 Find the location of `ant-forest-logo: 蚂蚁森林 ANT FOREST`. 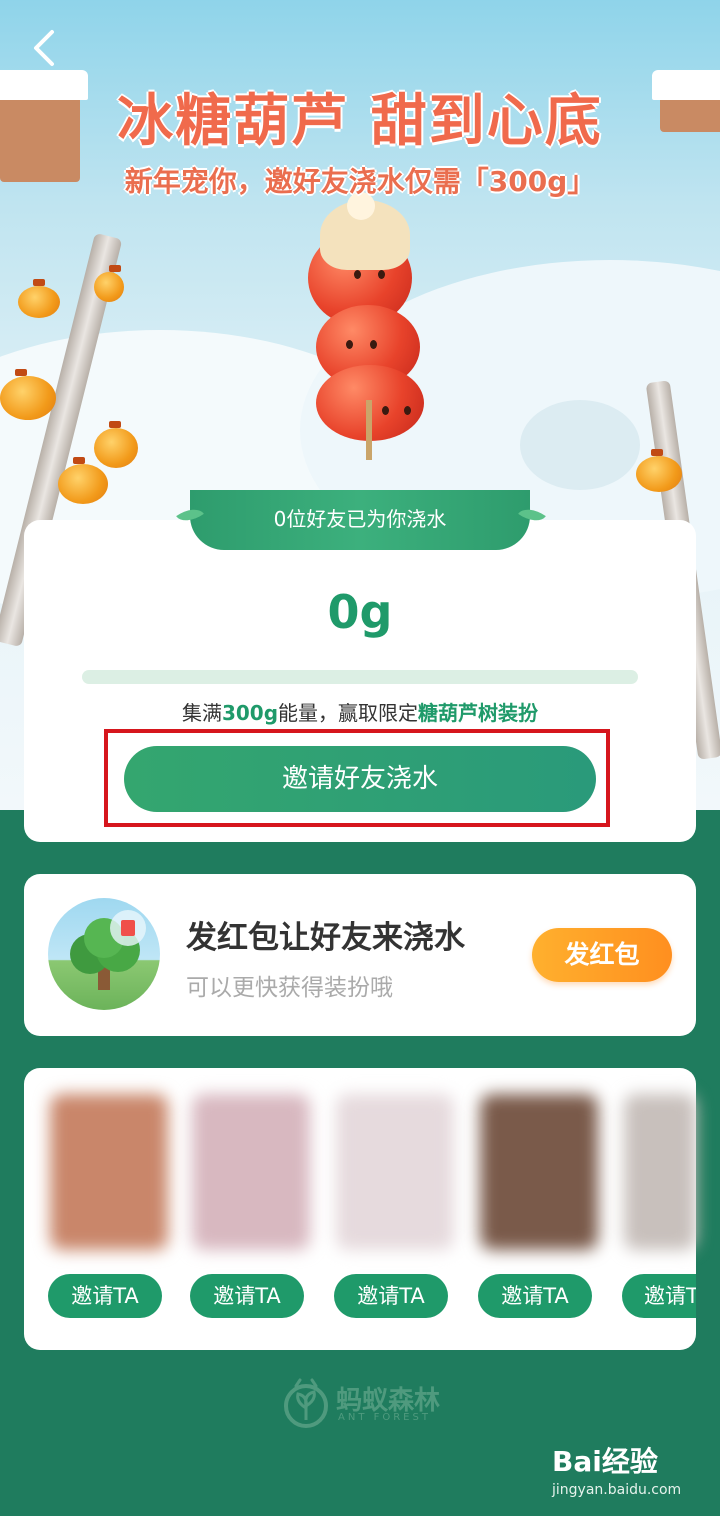

ant-forest-logo: 蚂蚁森林 ANT FOREST is located at coordinates (367, 1404).